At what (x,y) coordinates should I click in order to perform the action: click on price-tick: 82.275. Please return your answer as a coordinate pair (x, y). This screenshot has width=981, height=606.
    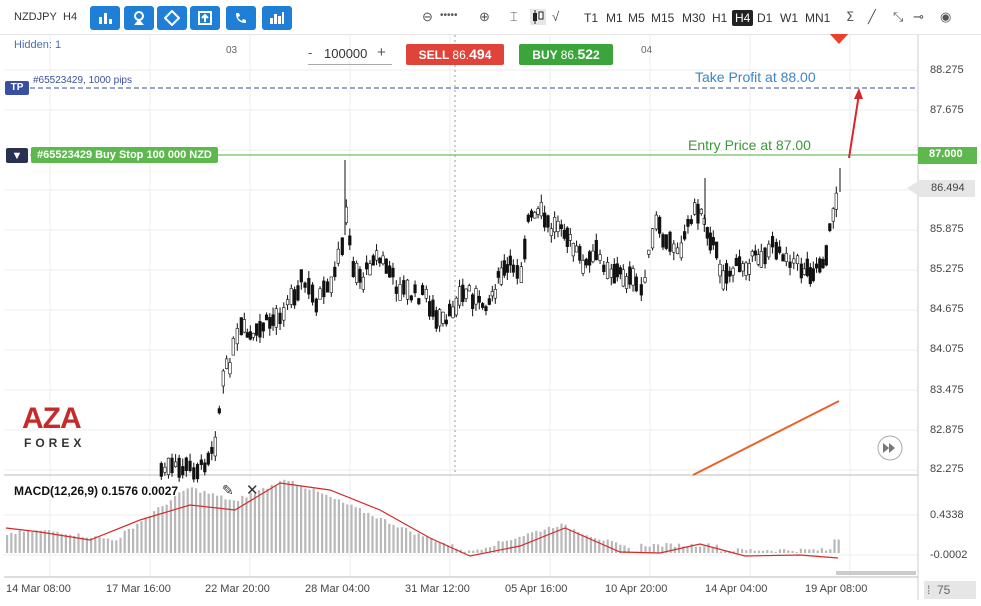
    Looking at the image, I should click on (947, 469).